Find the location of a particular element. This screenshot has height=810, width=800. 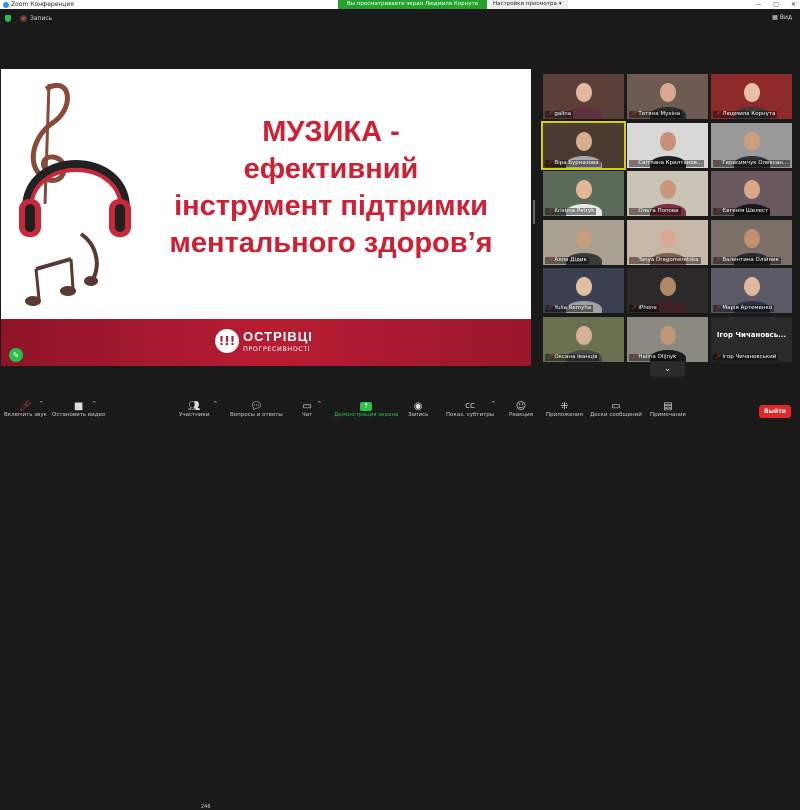

apps-button: ⁜ Приложения is located at coordinates (564, 409).